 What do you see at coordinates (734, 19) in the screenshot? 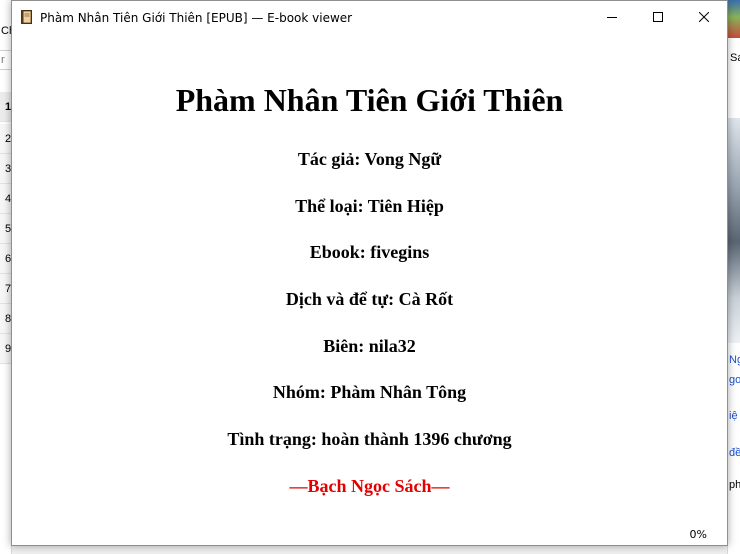
I see `background-thumbnail-strip` at bounding box center [734, 19].